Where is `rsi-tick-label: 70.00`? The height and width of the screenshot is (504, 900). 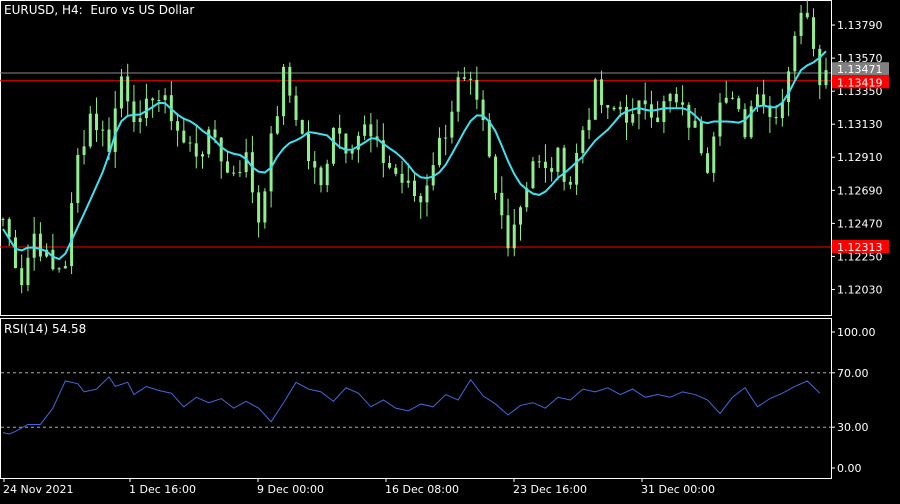 rsi-tick-label: 70.00 is located at coordinates (853, 373).